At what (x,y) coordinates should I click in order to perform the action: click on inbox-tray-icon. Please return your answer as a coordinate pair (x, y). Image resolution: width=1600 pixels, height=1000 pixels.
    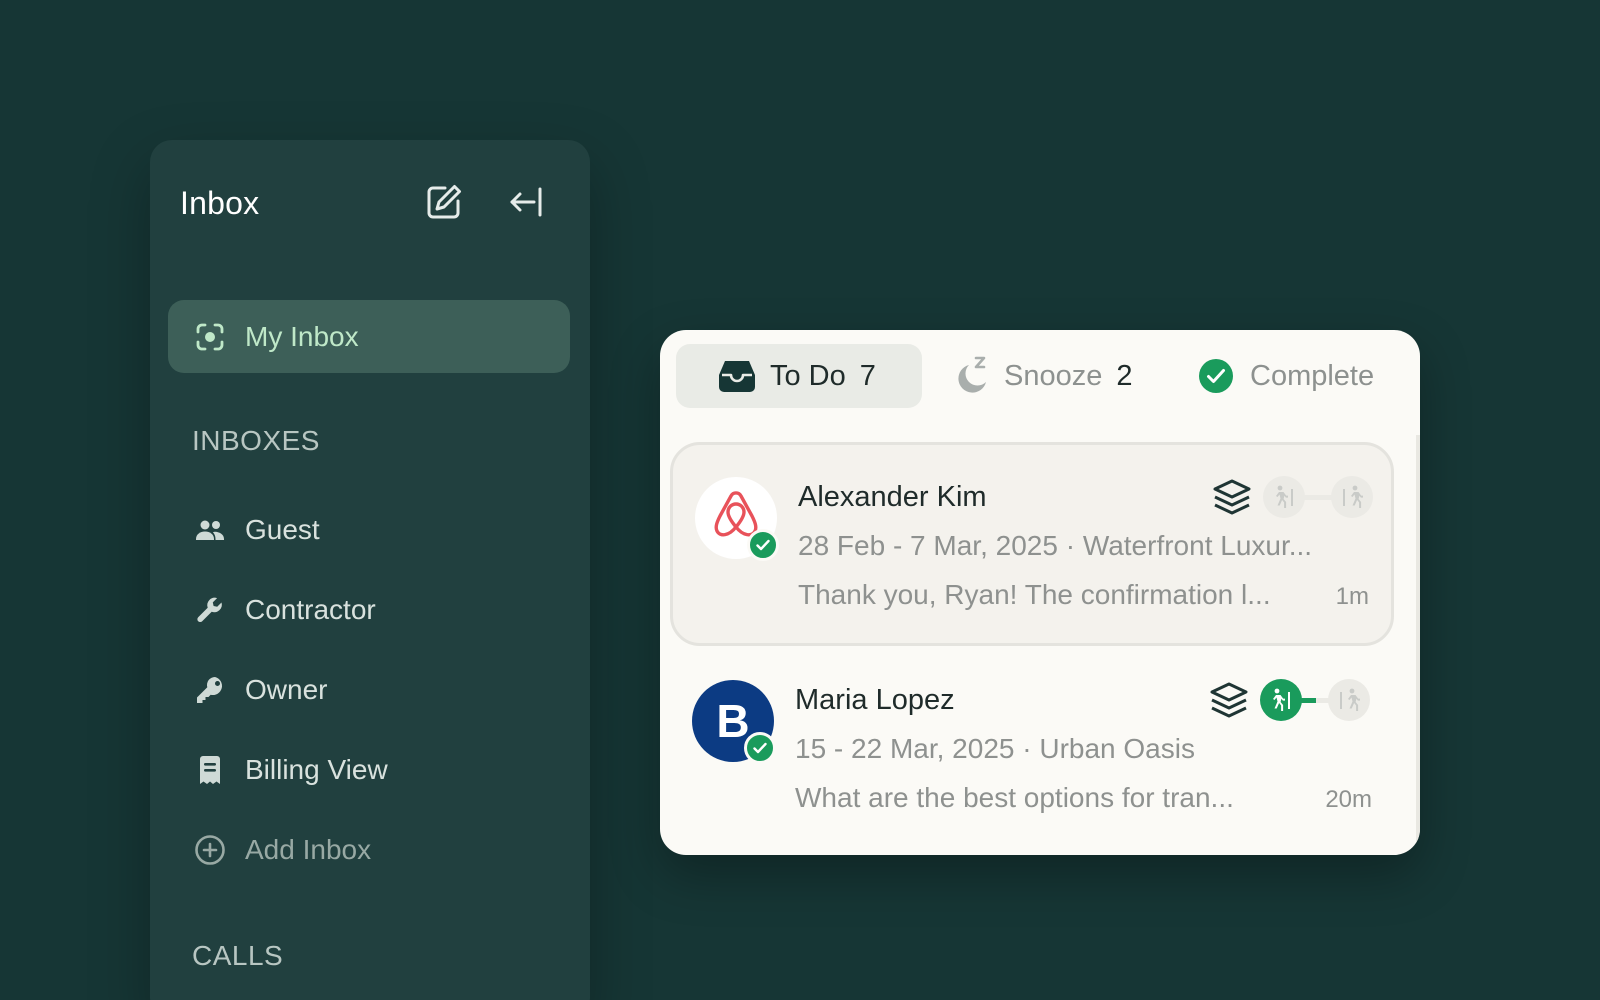
    Looking at the image, I should click on (737, 376).